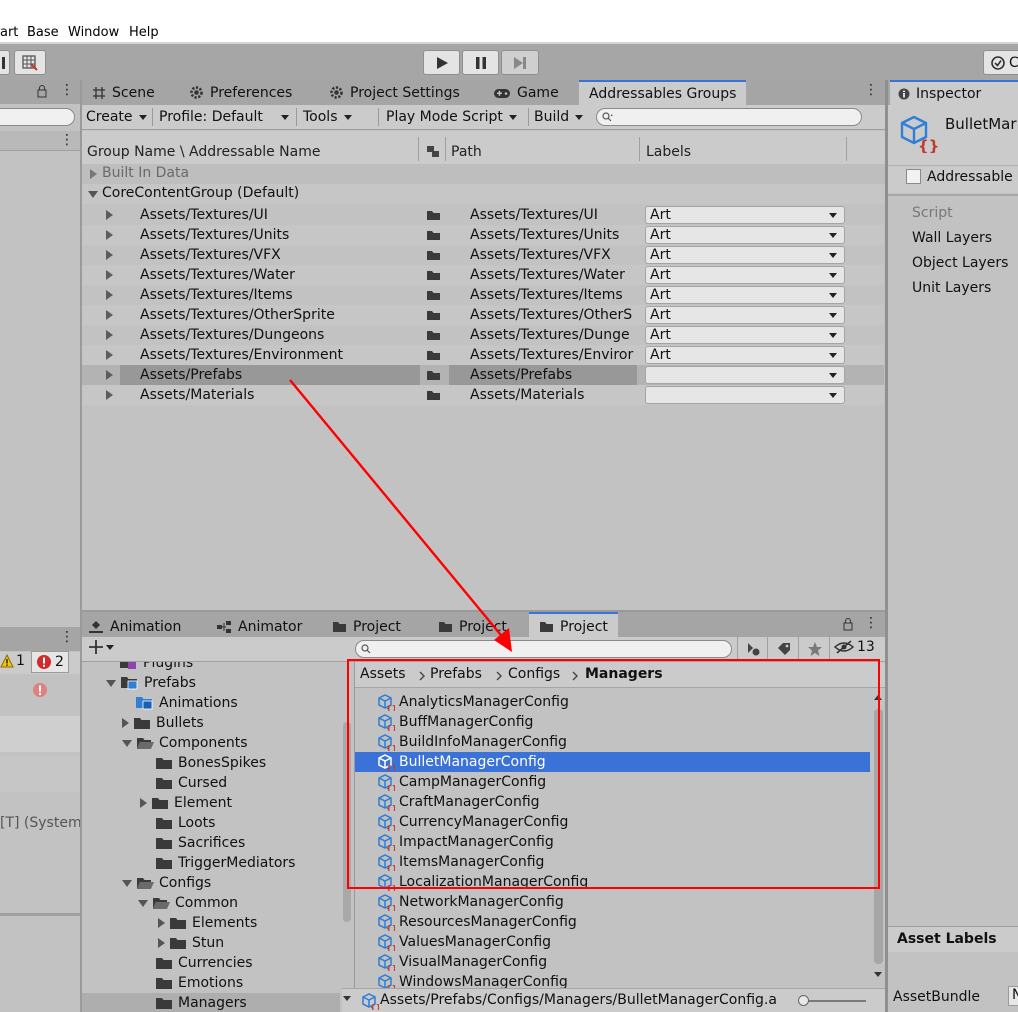 Image resolution: width=1018 pixels, height=1012 pixels. I want to click on asset-item: {} CurrencyManagerConfig, so click(472, 822).